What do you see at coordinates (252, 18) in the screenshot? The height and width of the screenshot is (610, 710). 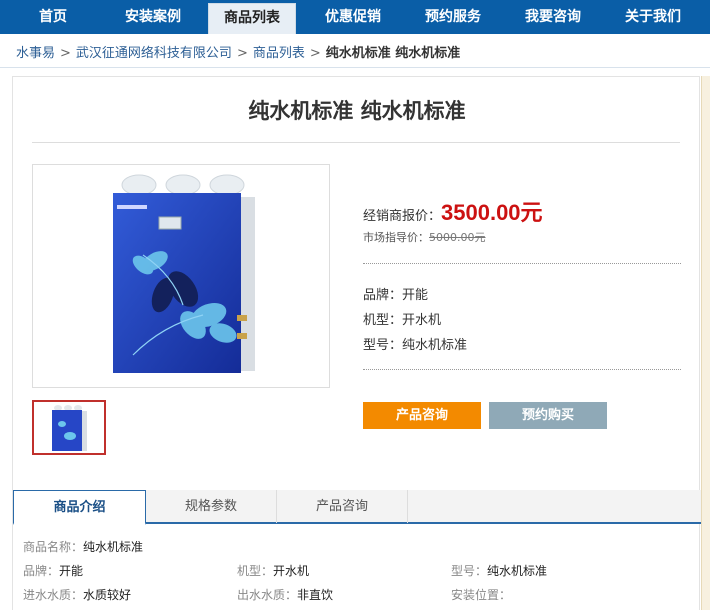 I see `nav-item-products: 商品列表` at bounding box center [252, 18].